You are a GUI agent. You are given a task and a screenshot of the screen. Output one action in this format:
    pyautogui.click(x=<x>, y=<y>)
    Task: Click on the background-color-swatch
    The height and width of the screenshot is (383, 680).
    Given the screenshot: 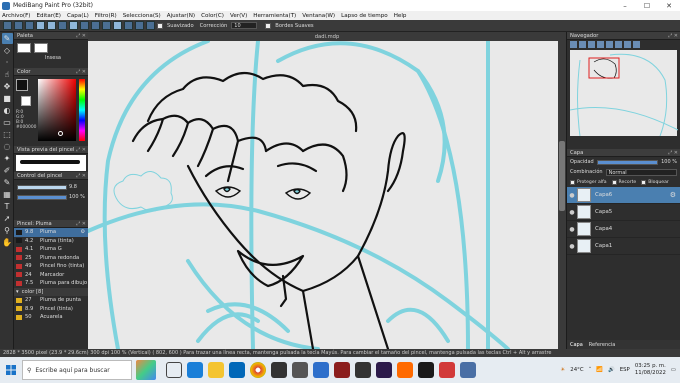 What is the action you would take?
    pyautogui.click(x=26, y=101)
    